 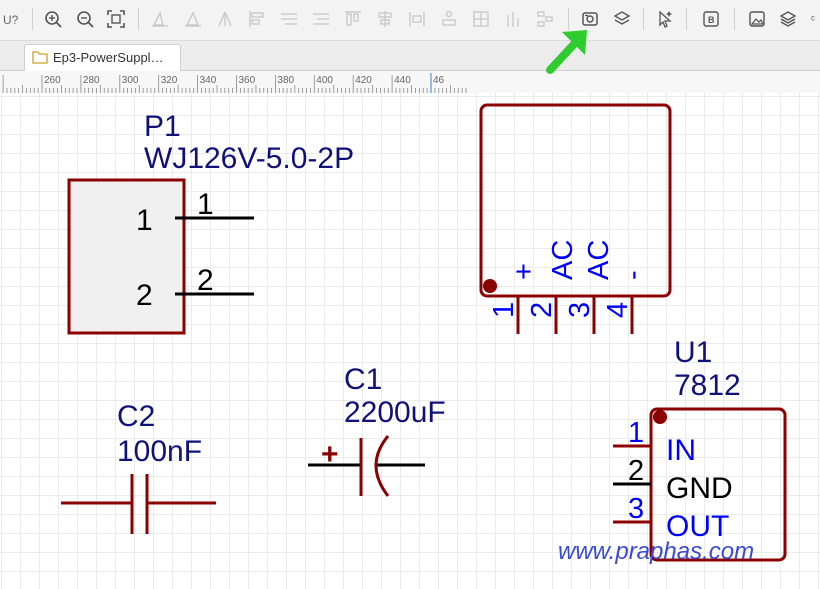 I want to click on image-icon, so click(x=757, y=19).